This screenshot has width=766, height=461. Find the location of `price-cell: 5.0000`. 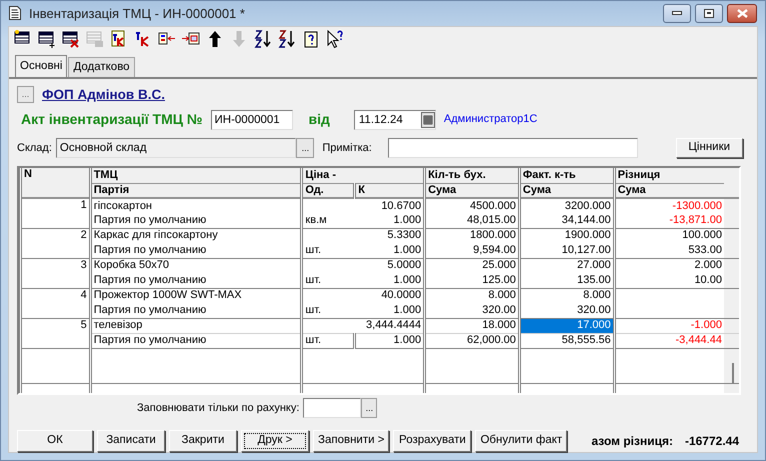

price-cell: 5.0000 is located at coordinates (363, 265).